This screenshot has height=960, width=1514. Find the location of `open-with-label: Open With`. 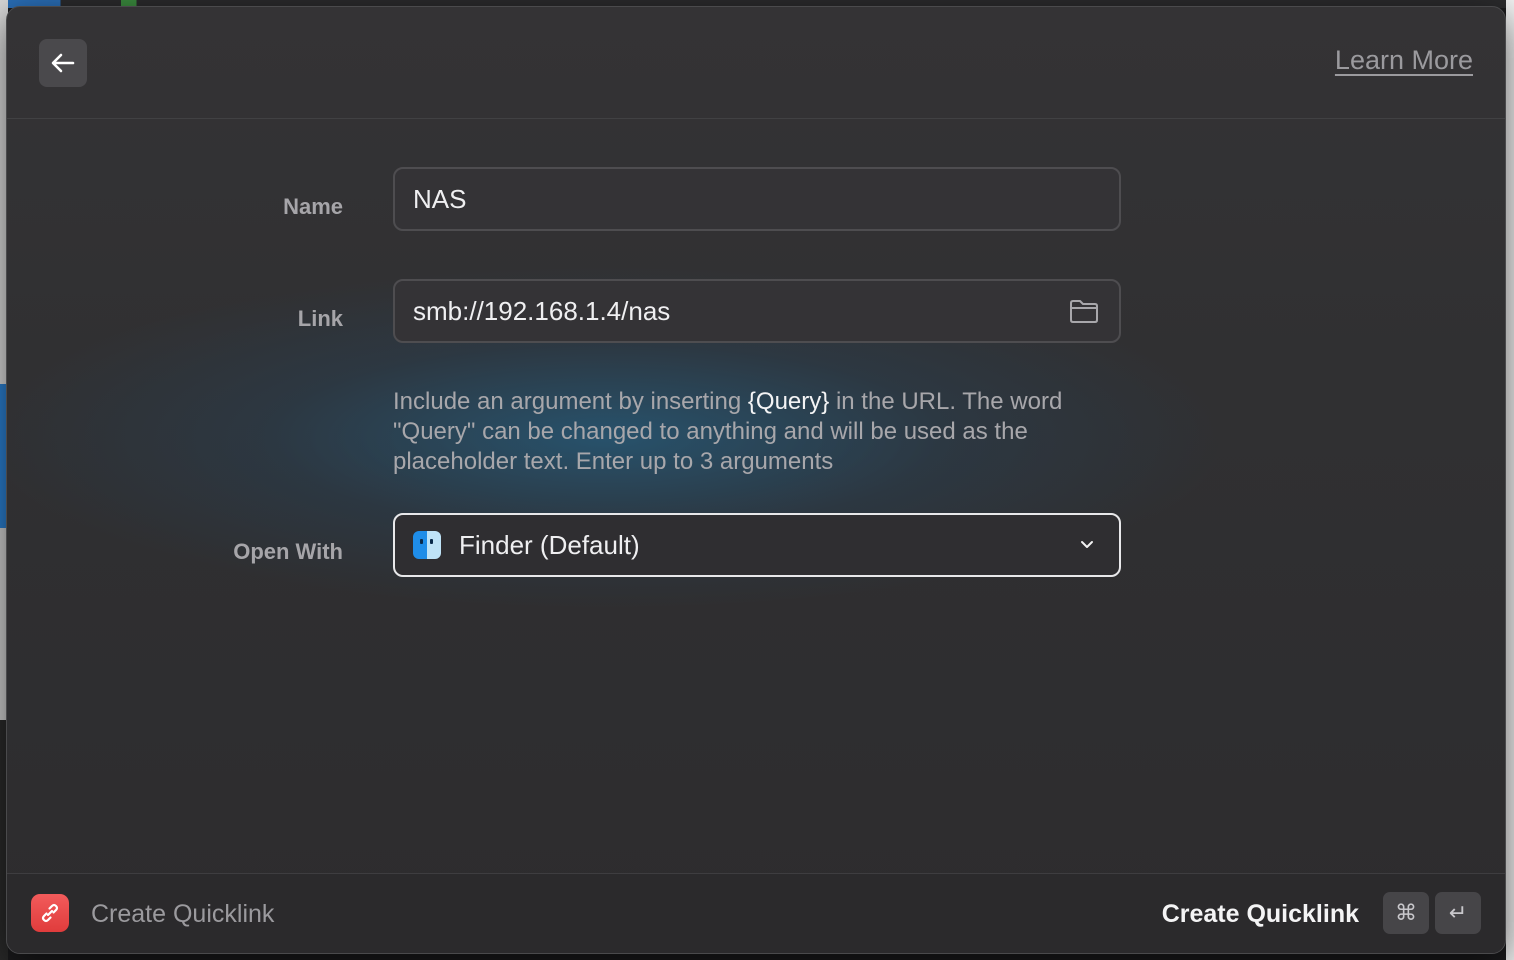

open-with-label: Open With is located at coordinates (288, 551).